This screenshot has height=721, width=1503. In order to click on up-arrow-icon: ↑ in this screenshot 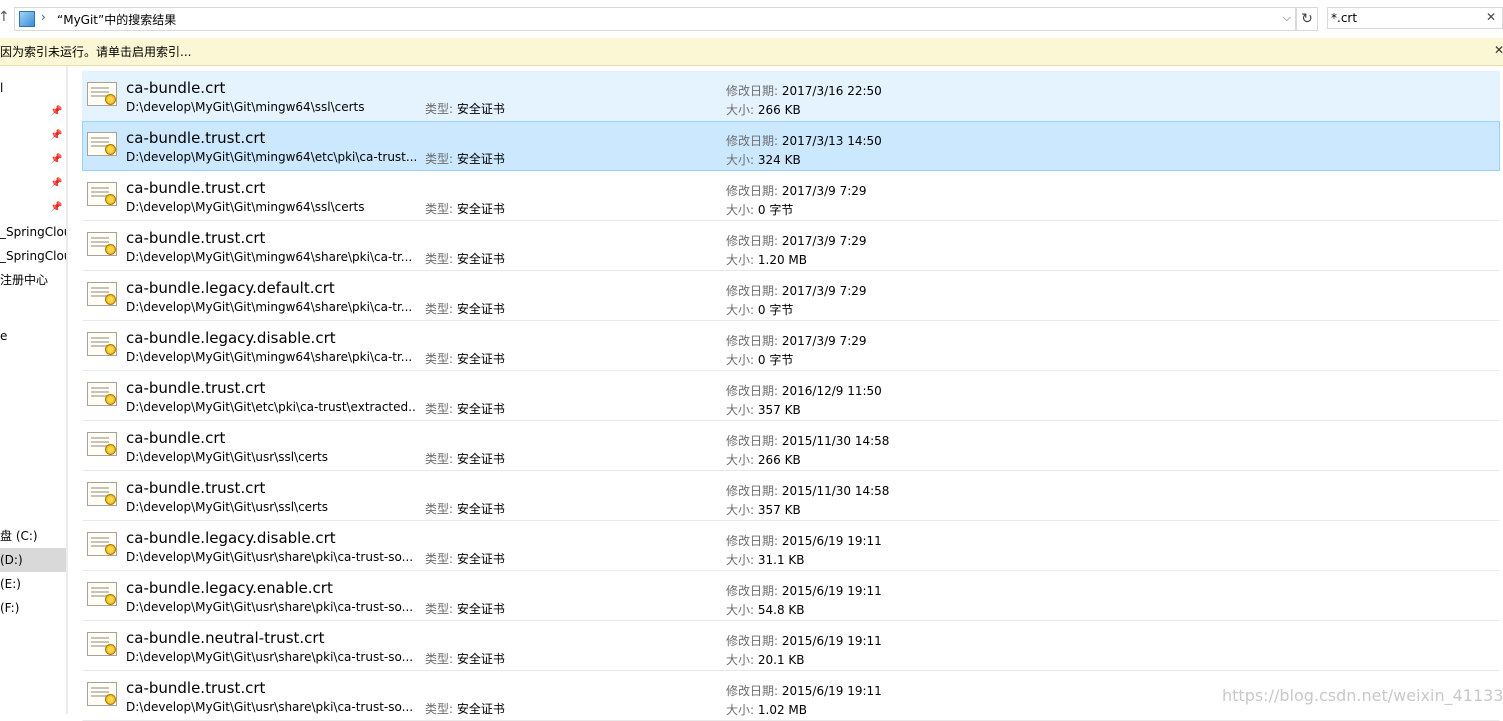, I will do `click(5, 17)`.